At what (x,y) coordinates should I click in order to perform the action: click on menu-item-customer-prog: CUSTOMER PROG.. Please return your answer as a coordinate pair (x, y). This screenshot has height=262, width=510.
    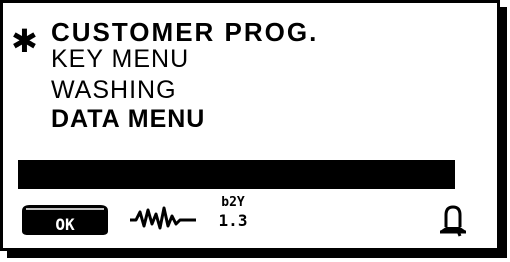
    Looking at the image, I should click on (184, 32).